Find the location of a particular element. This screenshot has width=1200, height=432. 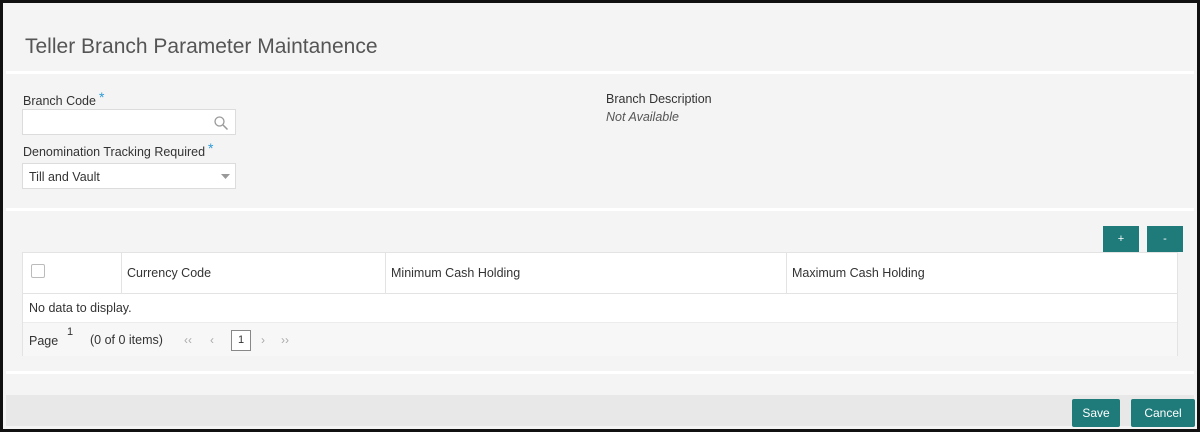

denomination-tracking-label: Denomination Tracking Required * is located at coordinates (118, 149).